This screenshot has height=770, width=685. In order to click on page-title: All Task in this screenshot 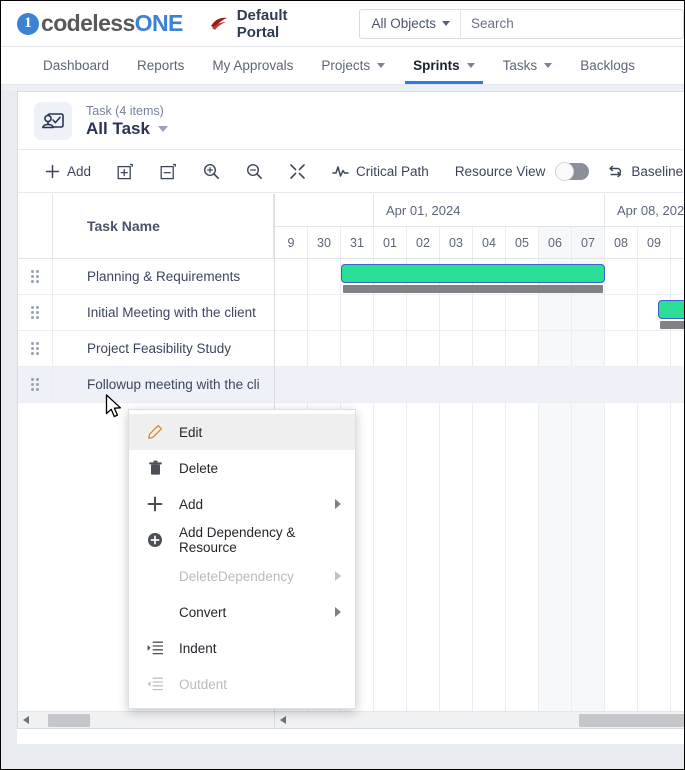, I will do `click(118, 128)`.